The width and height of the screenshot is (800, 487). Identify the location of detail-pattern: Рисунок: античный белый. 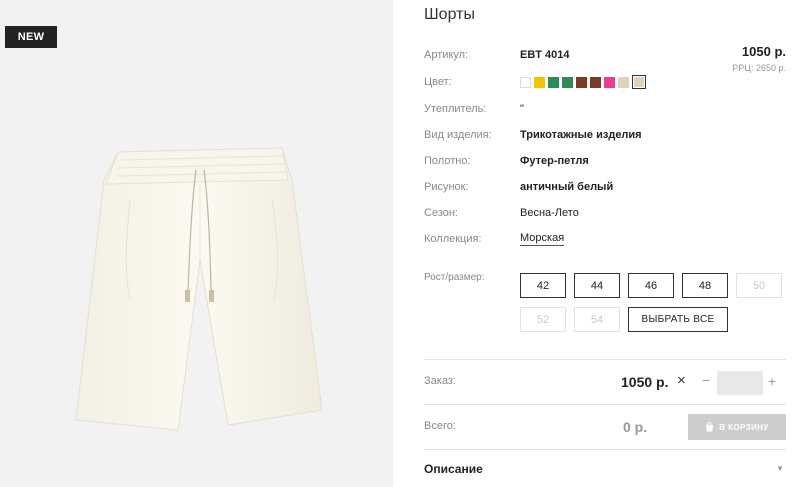
(518, 187).